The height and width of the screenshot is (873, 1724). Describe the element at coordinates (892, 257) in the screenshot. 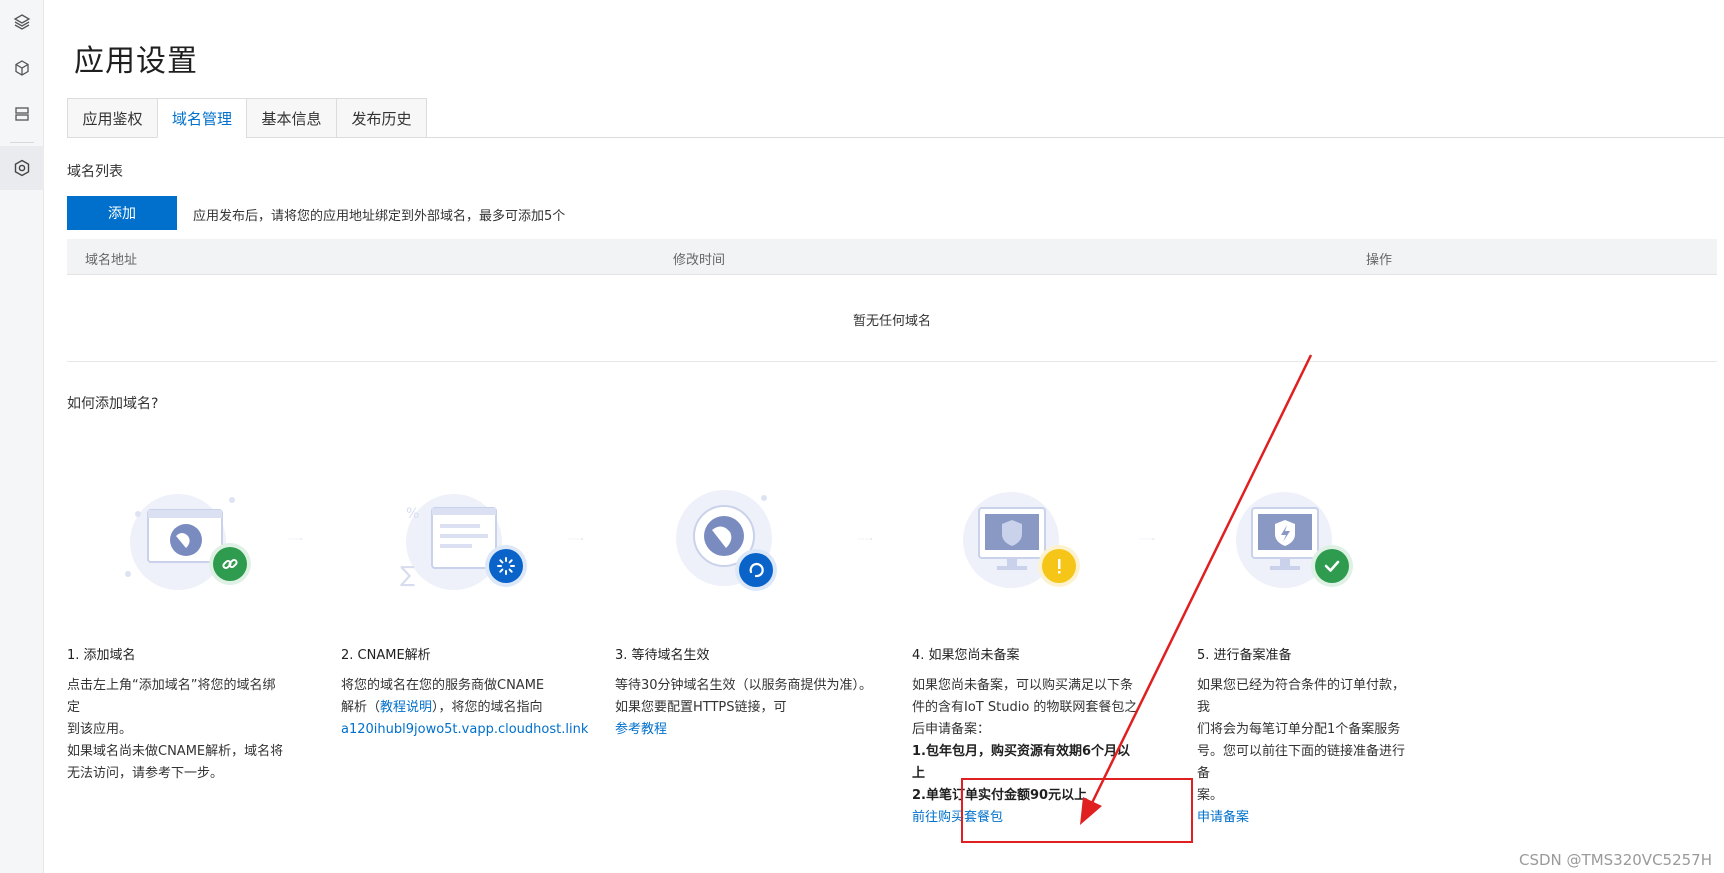

I see `domain-table-header: 域名地址 修改时间 操作` at that location.